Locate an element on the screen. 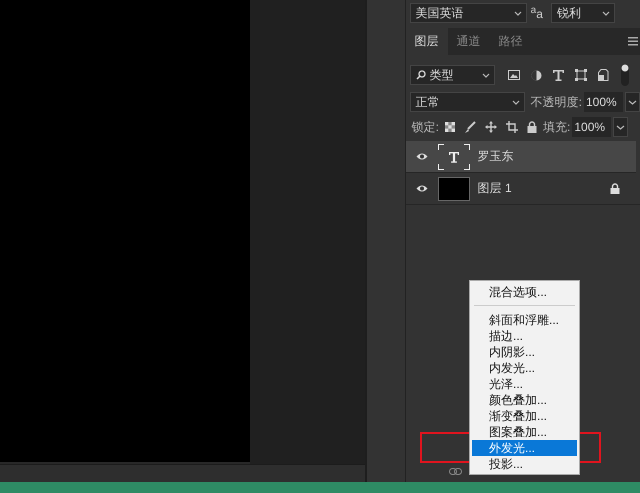 The width and height of the screenshot is (640, 493). layer-thumbnail is located at coordinates (454, 188).